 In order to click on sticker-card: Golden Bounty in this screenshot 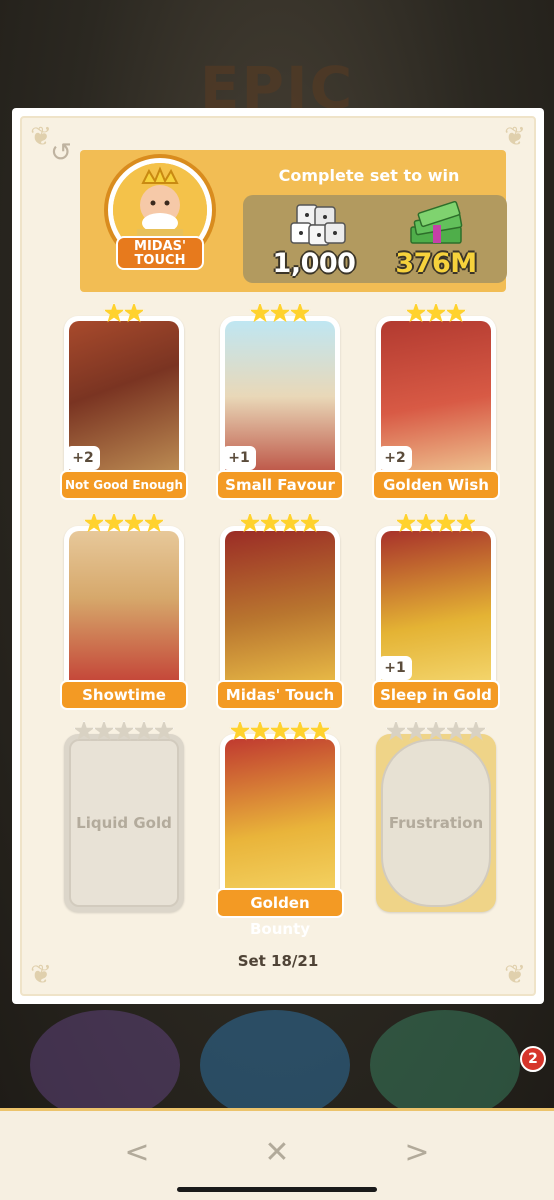, I will do `click(280, 829)`.